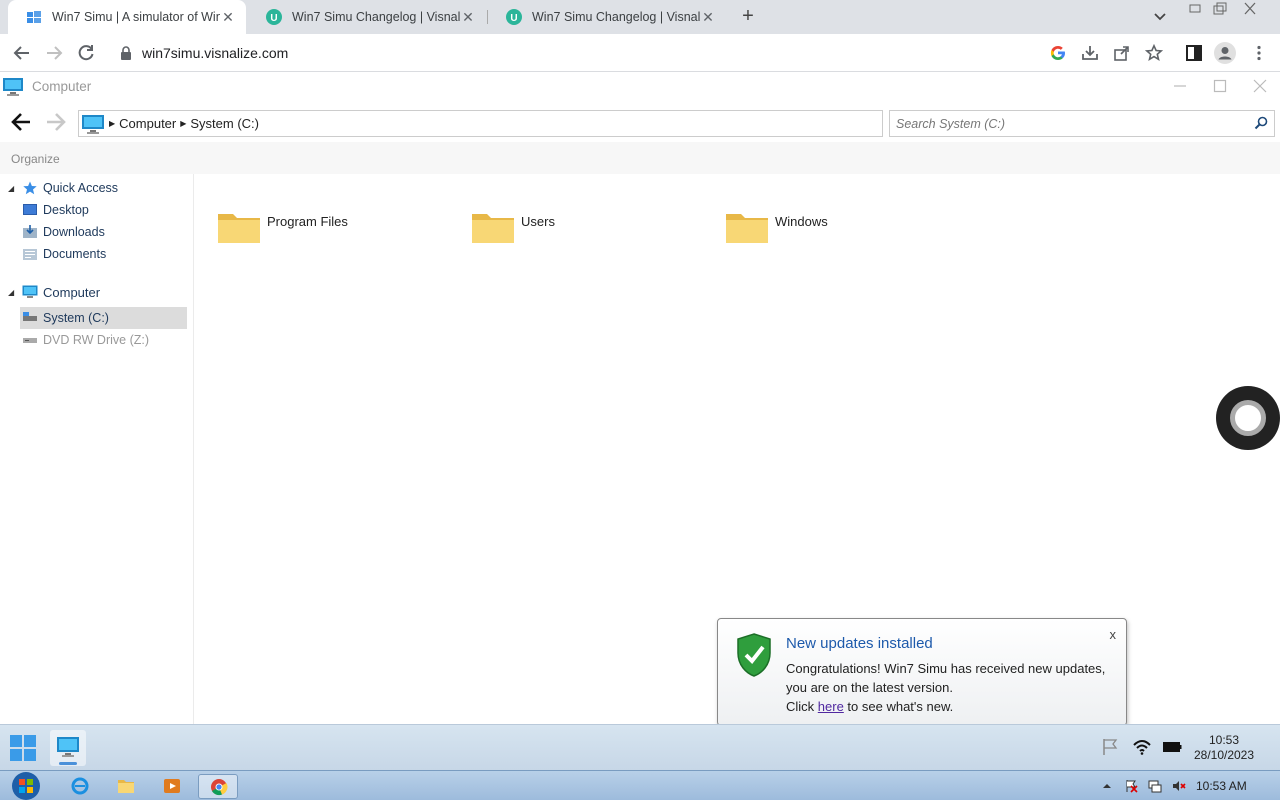 The image size is (1280, 801). What do you see at coordinates (1225, 53) in the screenshot?
I see `profile-avatar-icon` at bounding box center [1225, 53].